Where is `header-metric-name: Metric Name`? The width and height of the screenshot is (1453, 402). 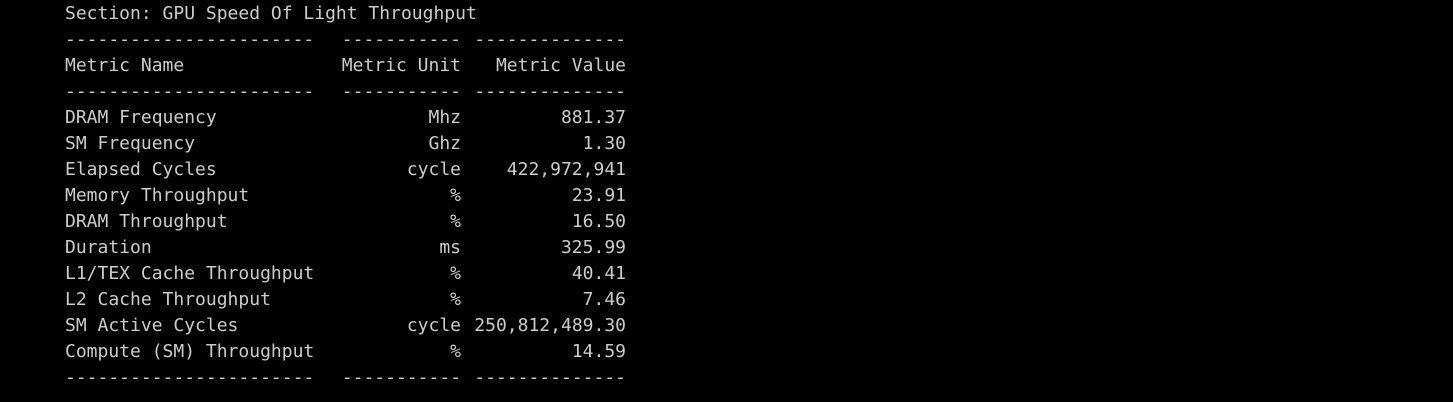
header-metric-name: Metric Name is located at coordinates (125, 65).